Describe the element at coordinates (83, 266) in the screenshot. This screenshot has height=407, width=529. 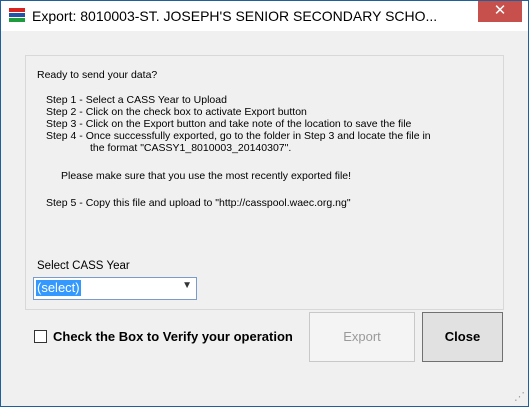
I see `cass-year-label: Select CASS Year` at that location.